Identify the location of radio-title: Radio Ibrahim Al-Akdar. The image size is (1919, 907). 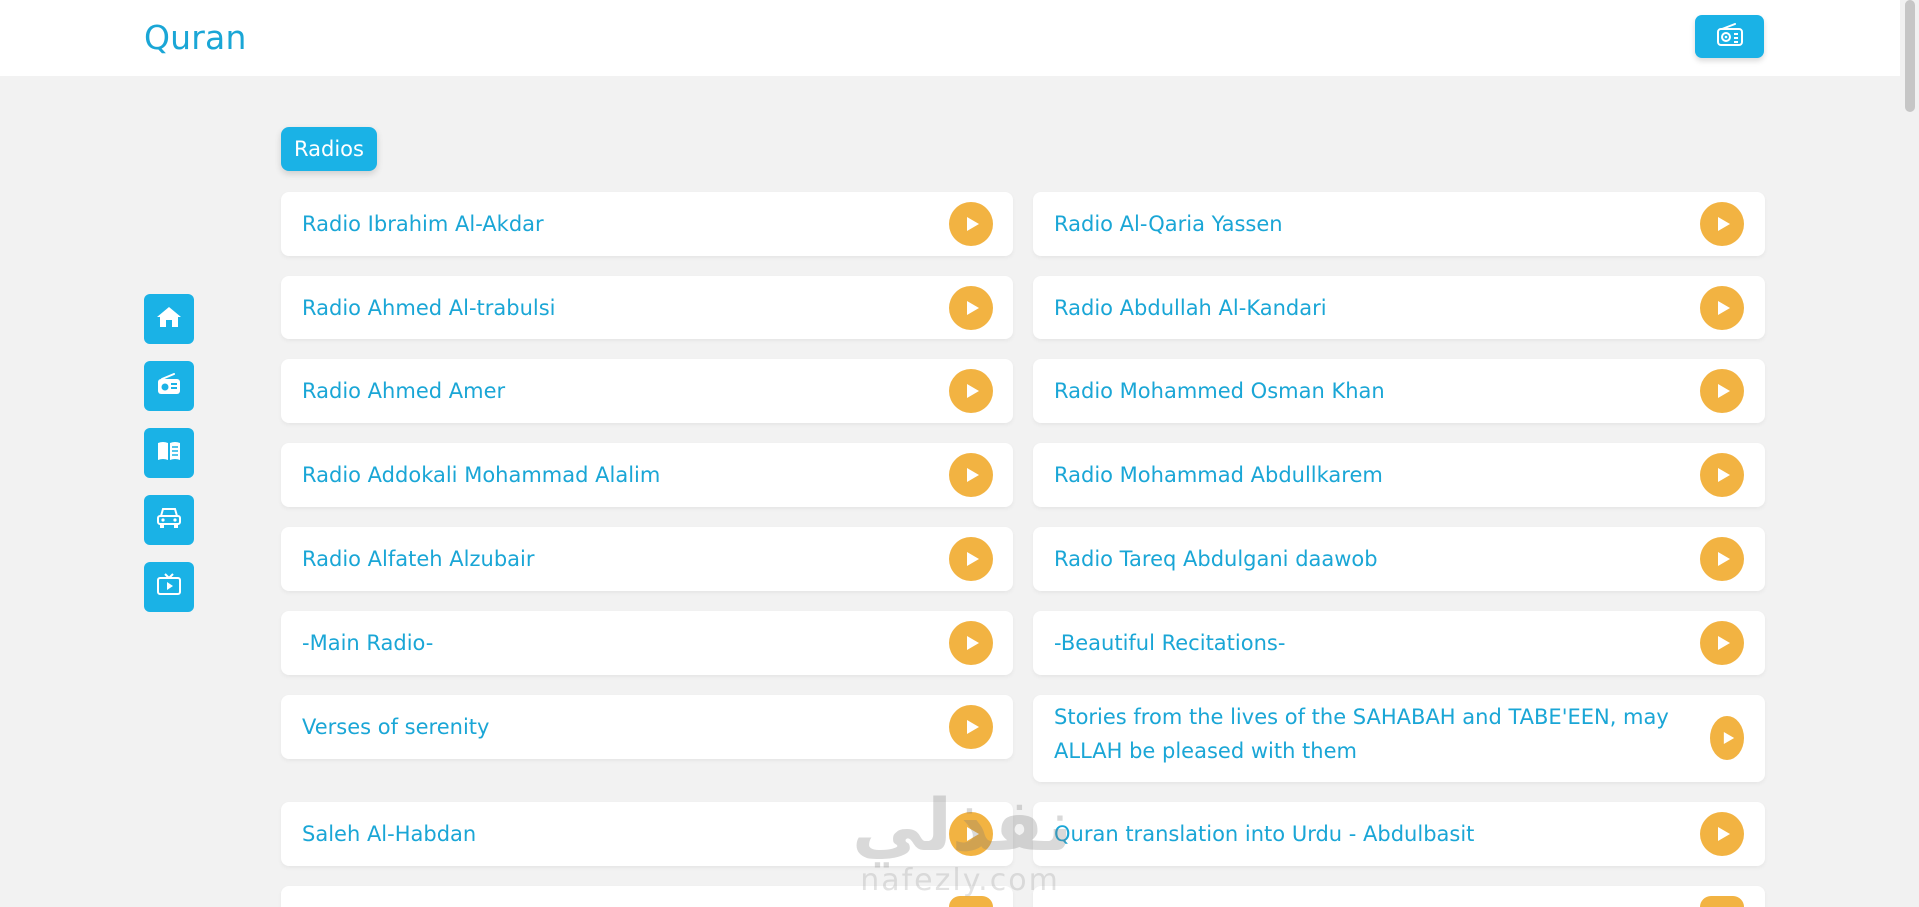
(423, 224).